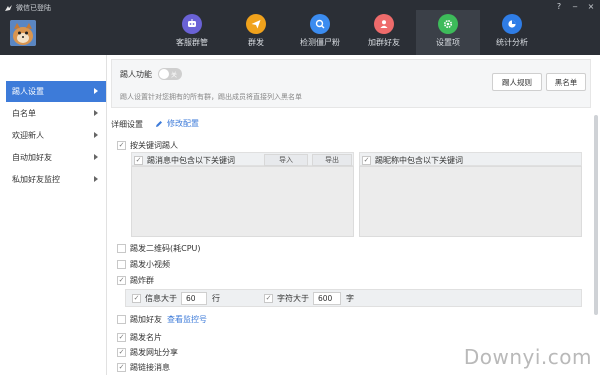 The height and width of the screenshot is (375, 600). I want to click on short-video-label: 踢发小视频, so click(150, 264).